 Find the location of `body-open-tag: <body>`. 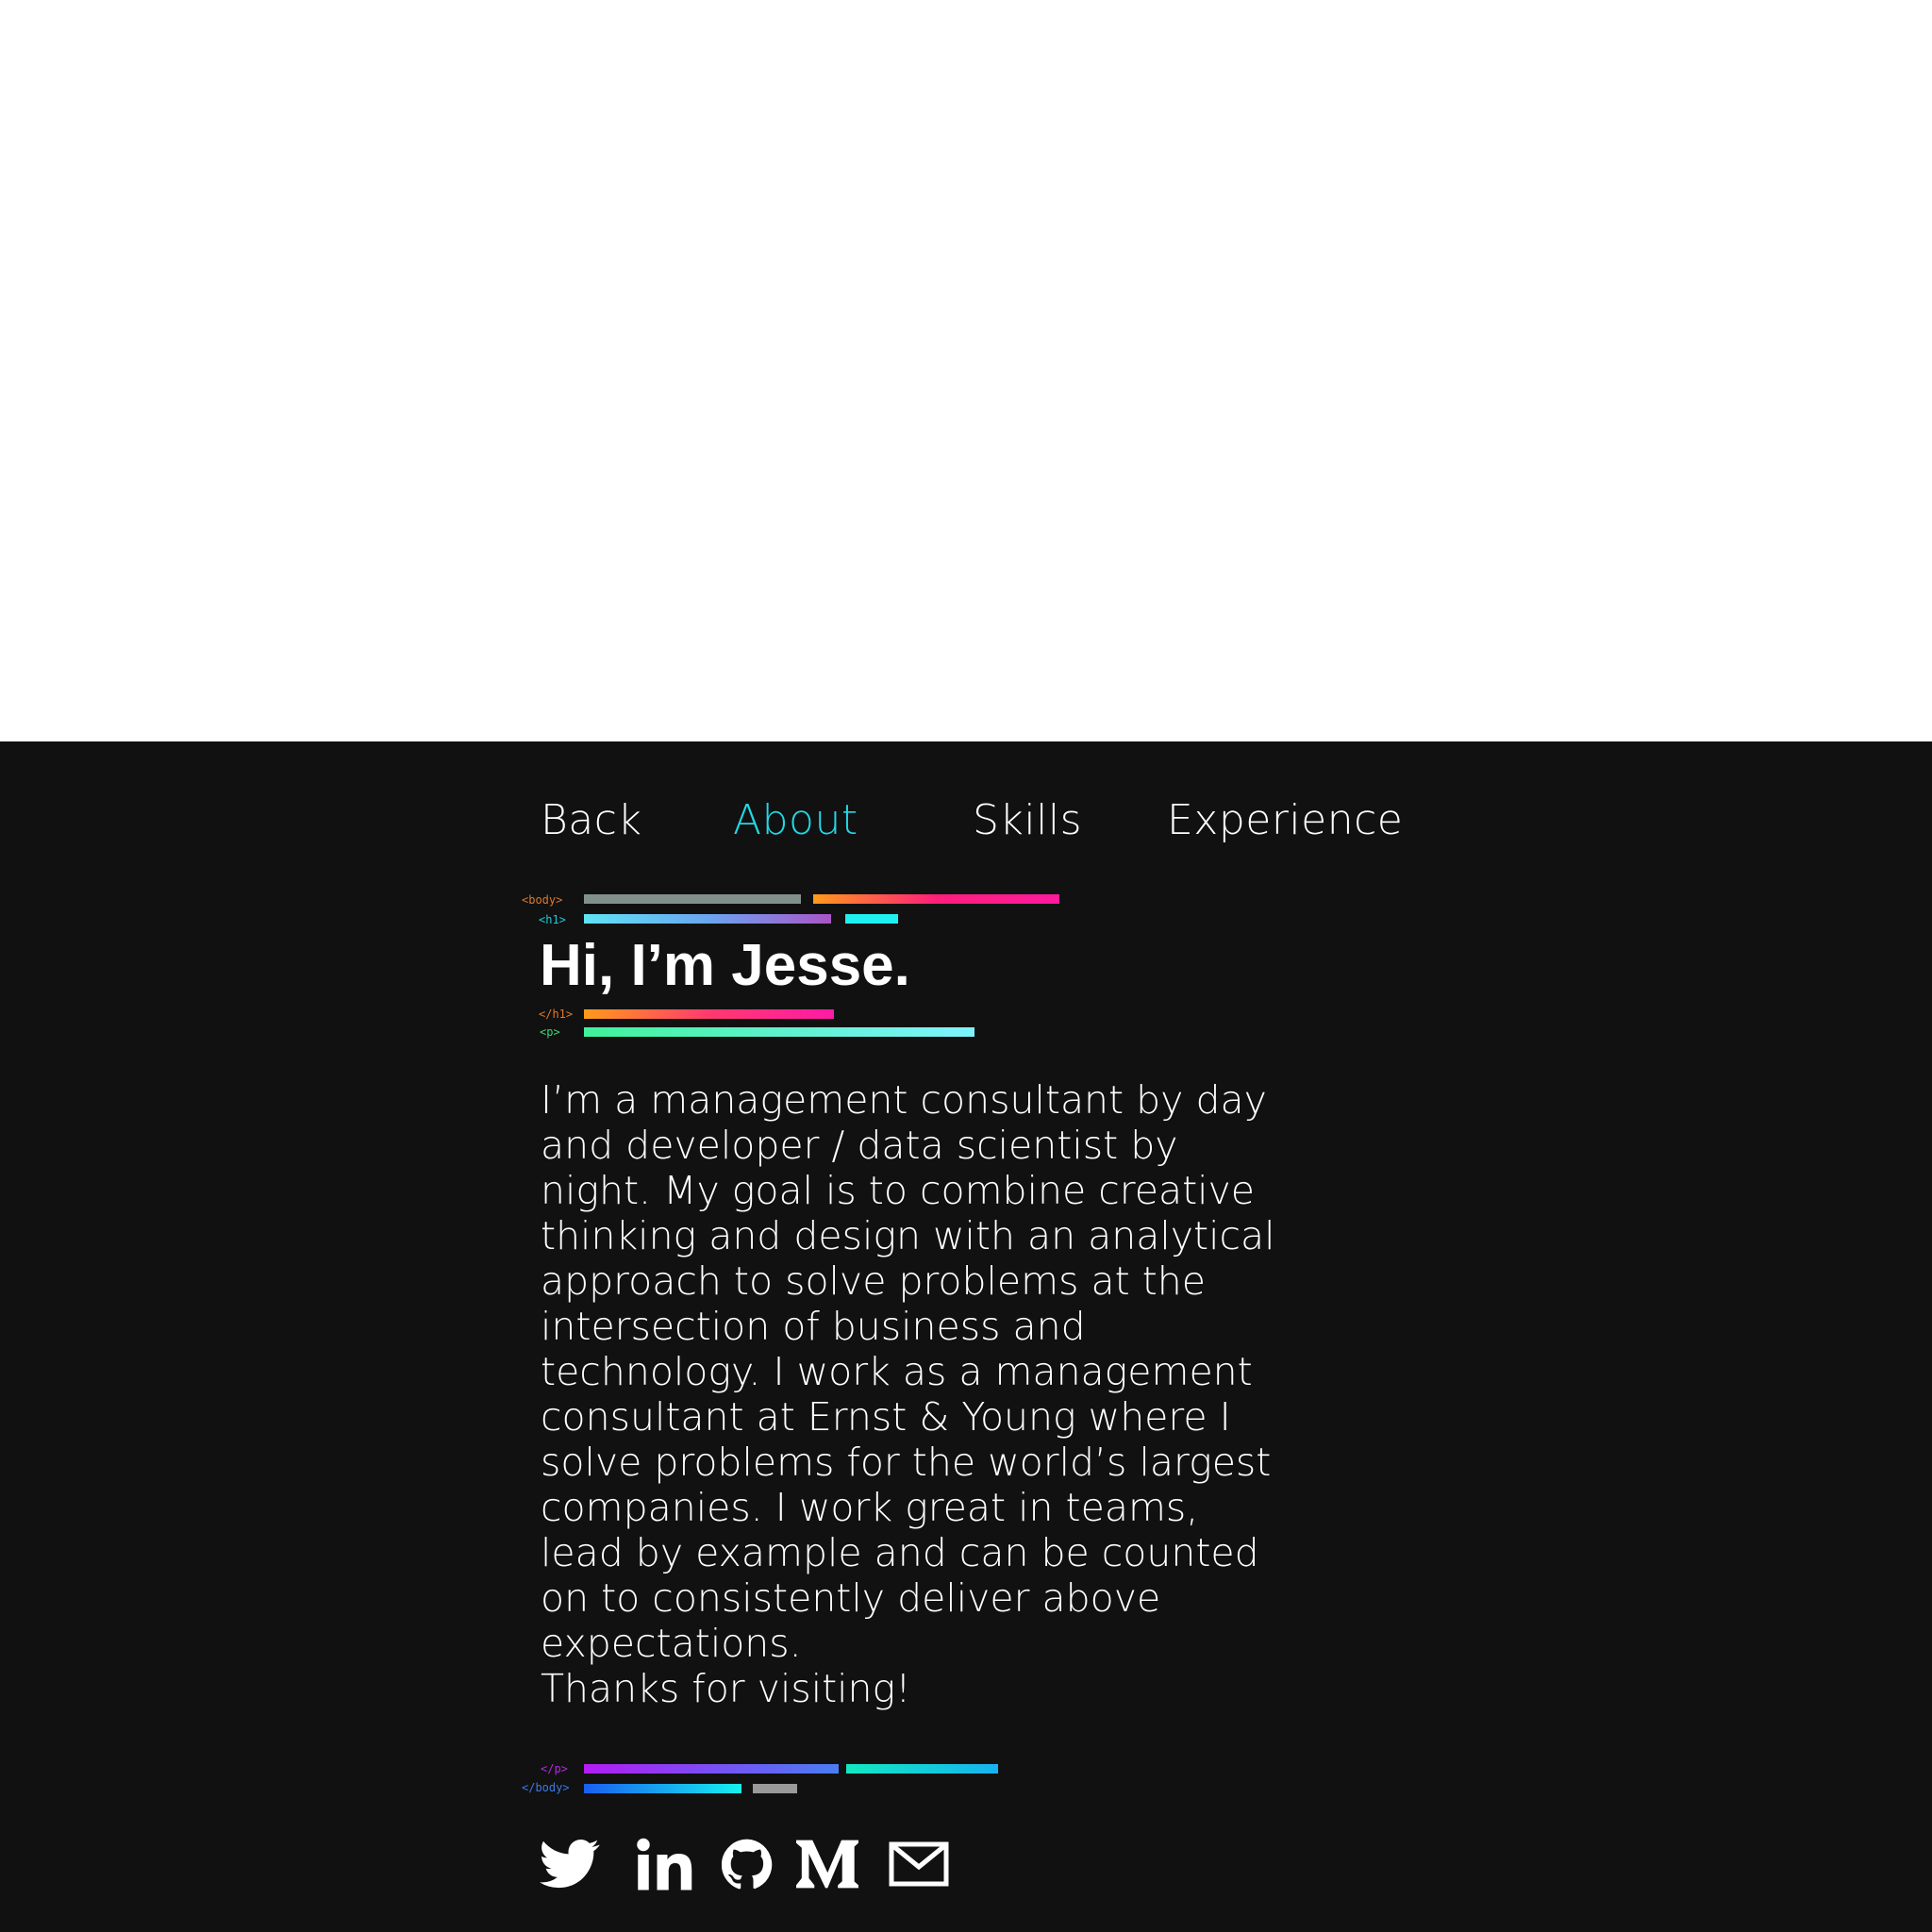

body-open-tag: <body> is located at coordinates (542, 900).